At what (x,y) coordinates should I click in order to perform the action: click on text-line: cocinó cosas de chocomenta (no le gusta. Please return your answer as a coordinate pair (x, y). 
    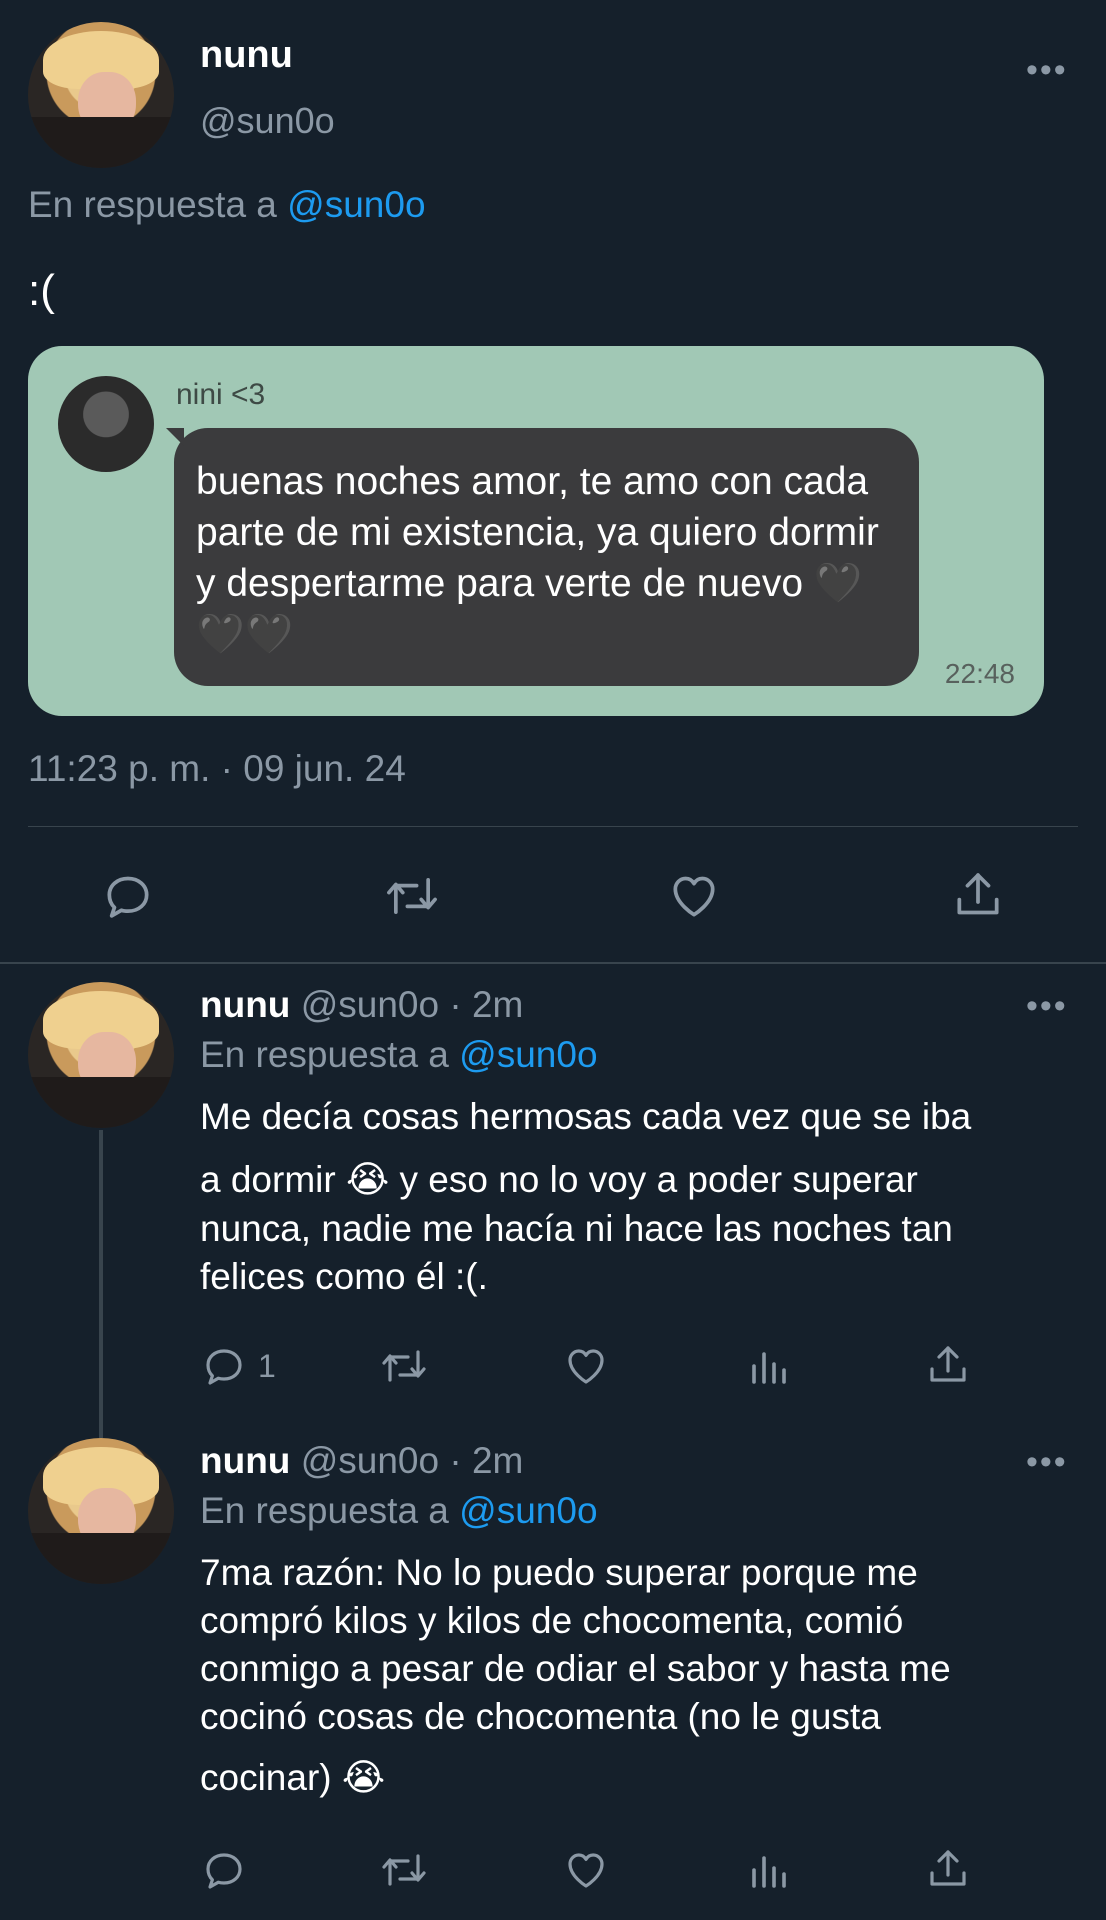
    Looking at the image, I should click on (540, 1716).